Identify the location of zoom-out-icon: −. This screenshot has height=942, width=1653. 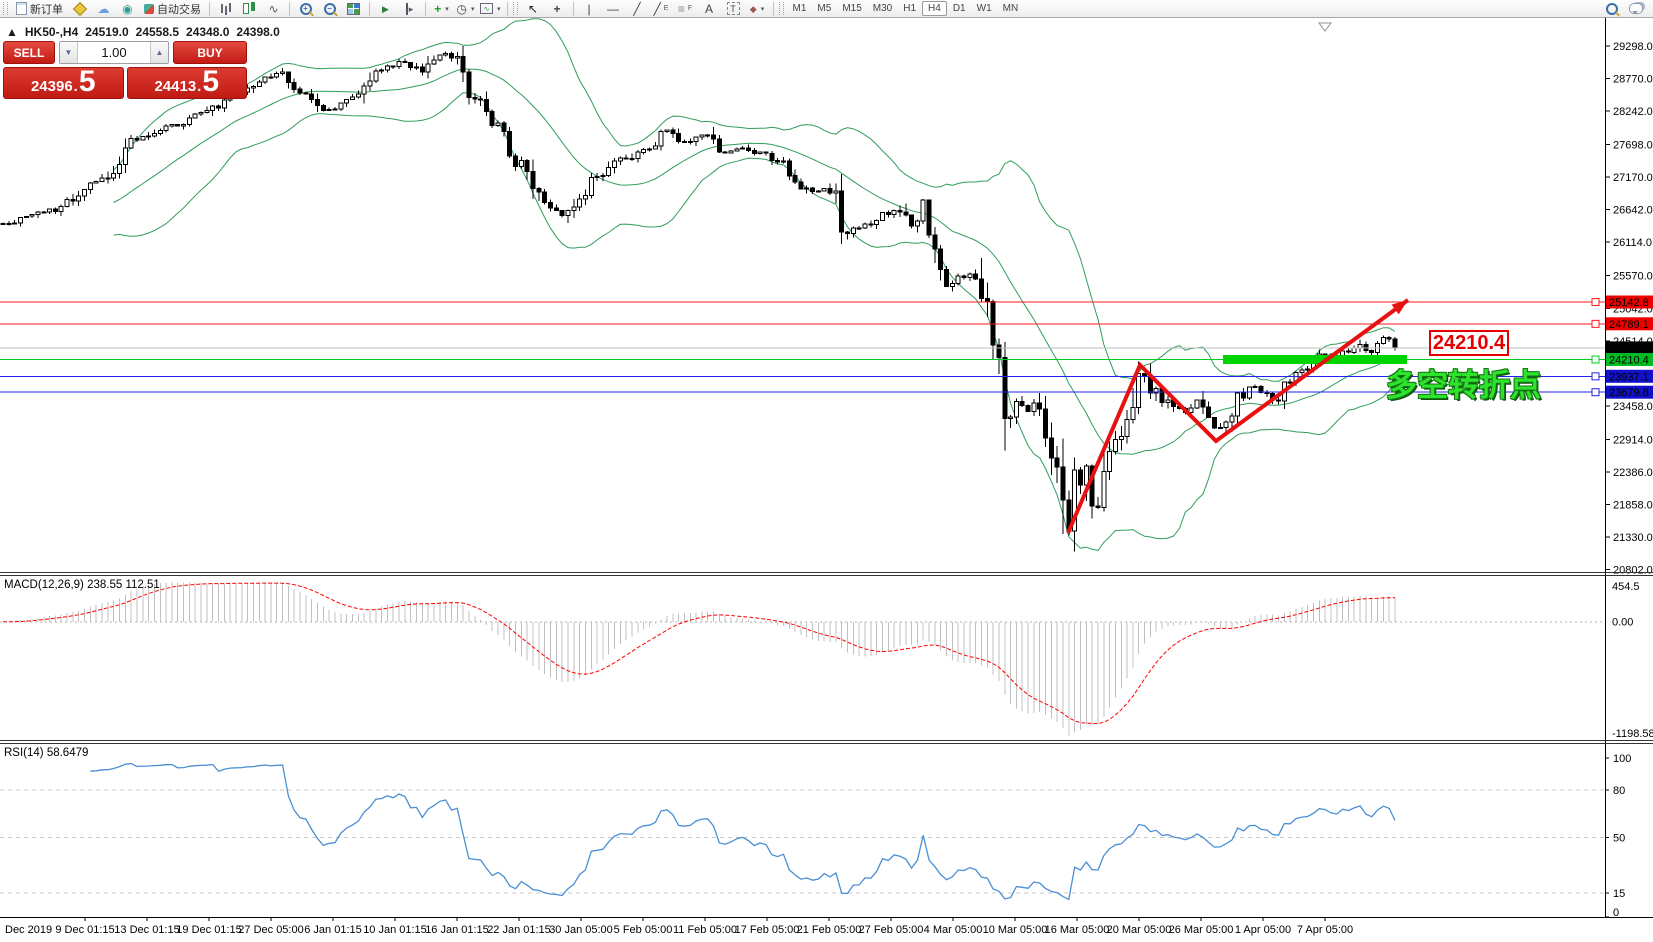
(329, 8).